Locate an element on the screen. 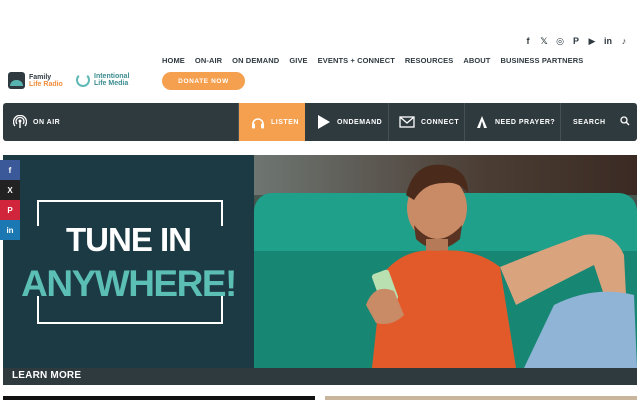  hero-headline-line1: TUNE IN is located at coordinates (129, 239).